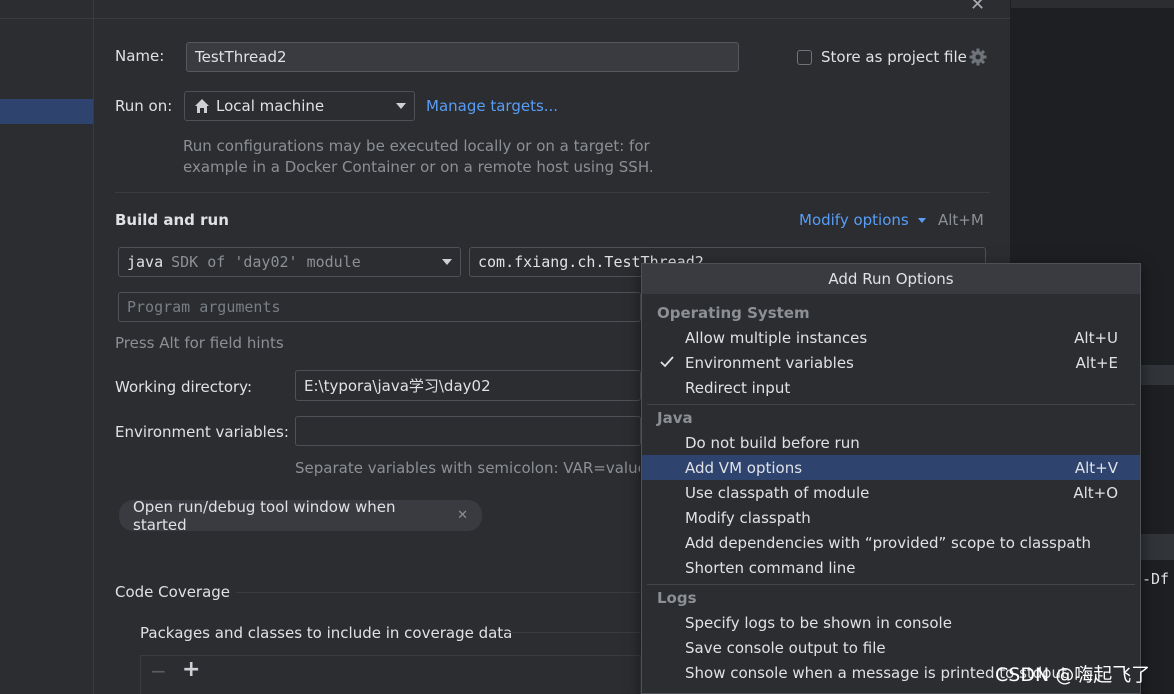 This screenshot has height=694, width=1174. I want to click on option-label: Save console output to file, so click(785, 647).